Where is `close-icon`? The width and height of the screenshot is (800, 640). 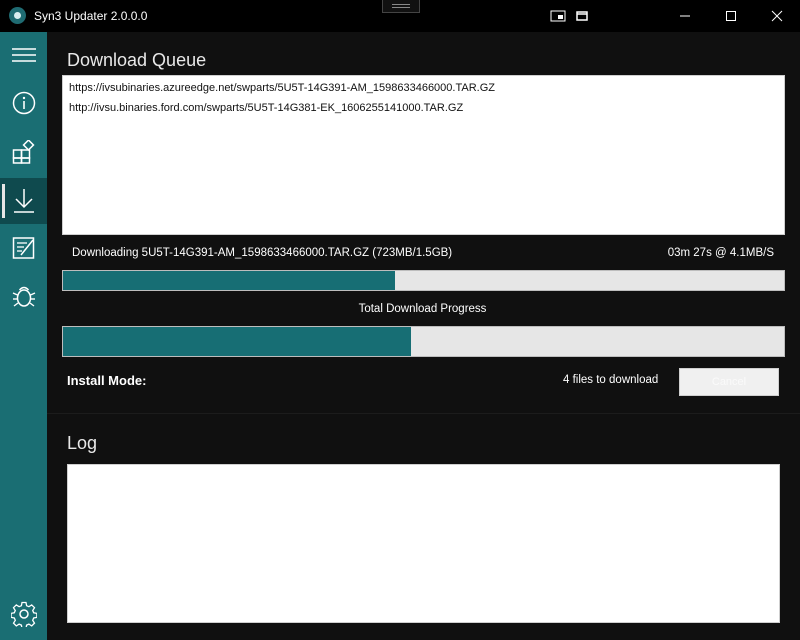 close-icon is located at coordinates (777, 16).